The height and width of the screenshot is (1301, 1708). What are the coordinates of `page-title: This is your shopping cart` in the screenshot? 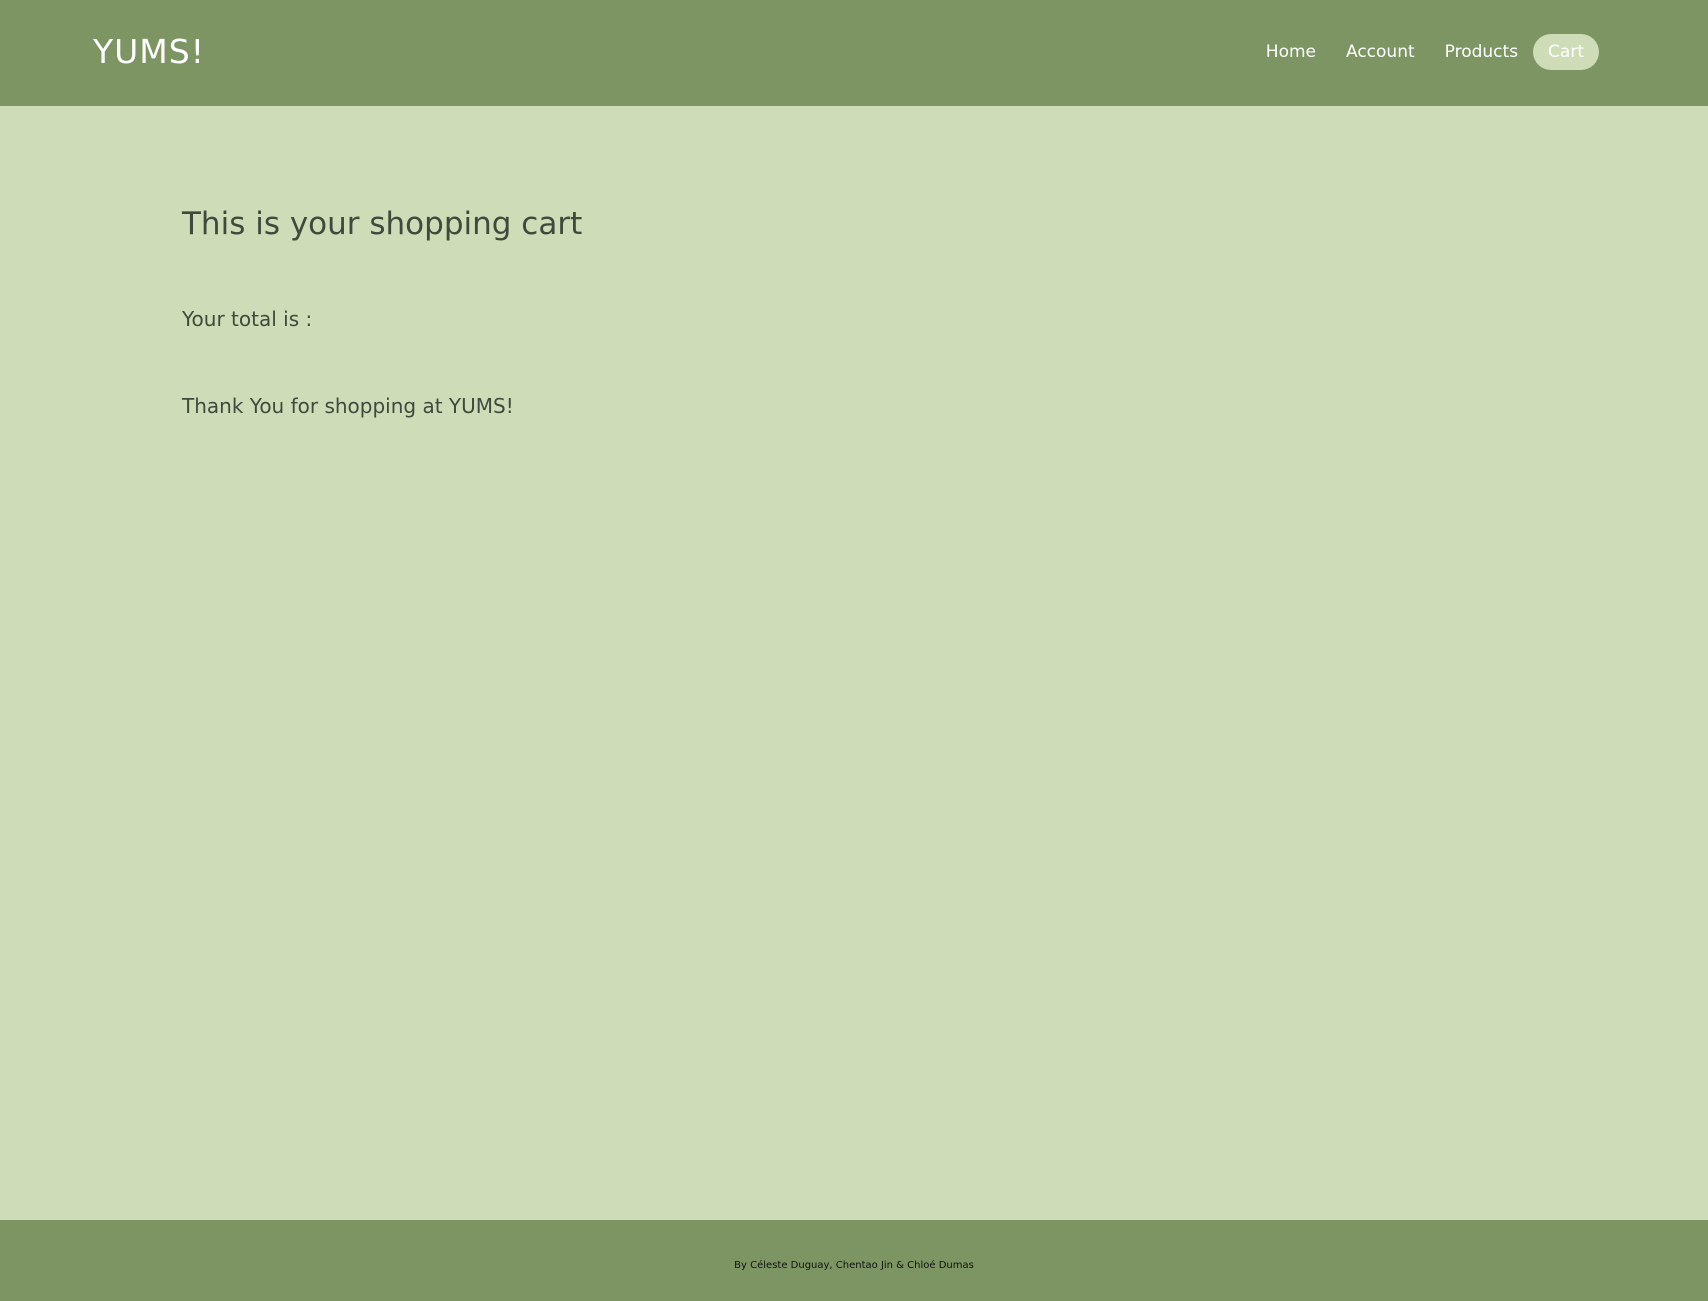 It's located at (382, 224).